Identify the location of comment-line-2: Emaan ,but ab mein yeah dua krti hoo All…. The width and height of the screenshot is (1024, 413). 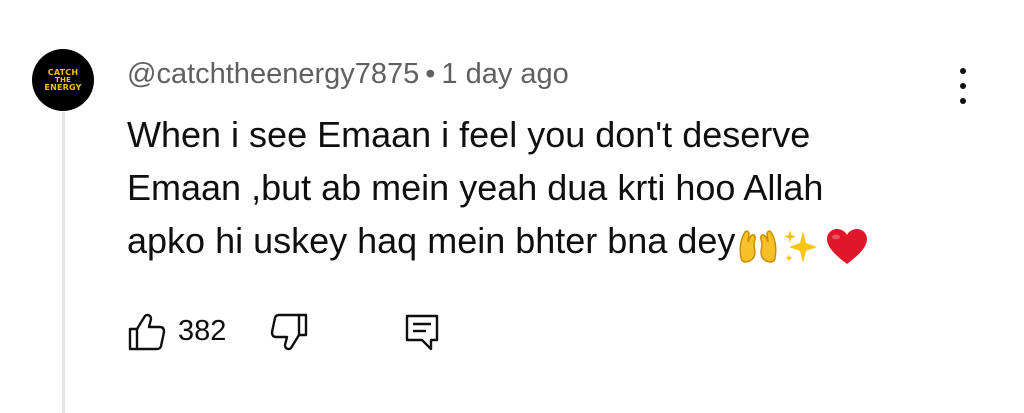
(475, 187).